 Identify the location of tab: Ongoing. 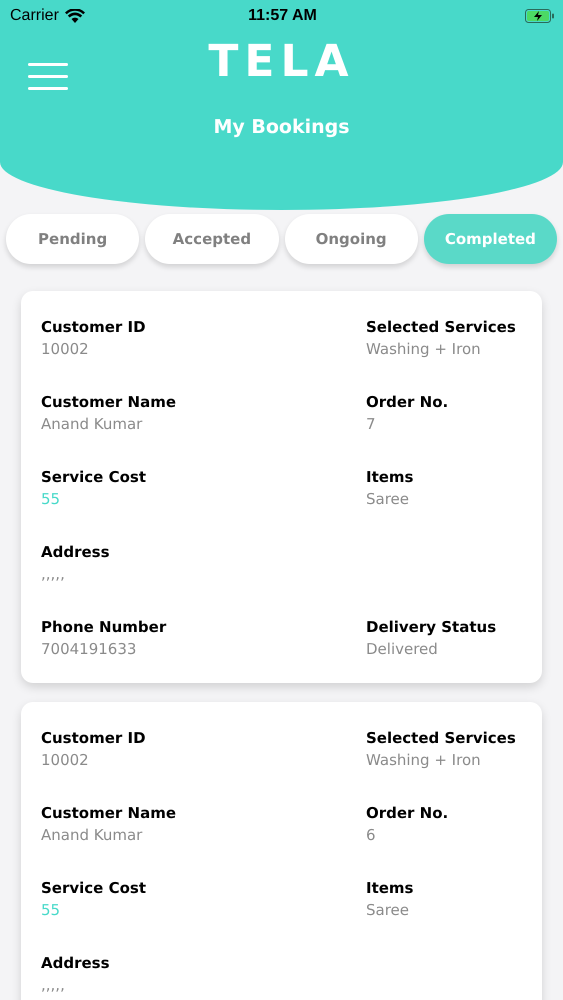
(351, 239).